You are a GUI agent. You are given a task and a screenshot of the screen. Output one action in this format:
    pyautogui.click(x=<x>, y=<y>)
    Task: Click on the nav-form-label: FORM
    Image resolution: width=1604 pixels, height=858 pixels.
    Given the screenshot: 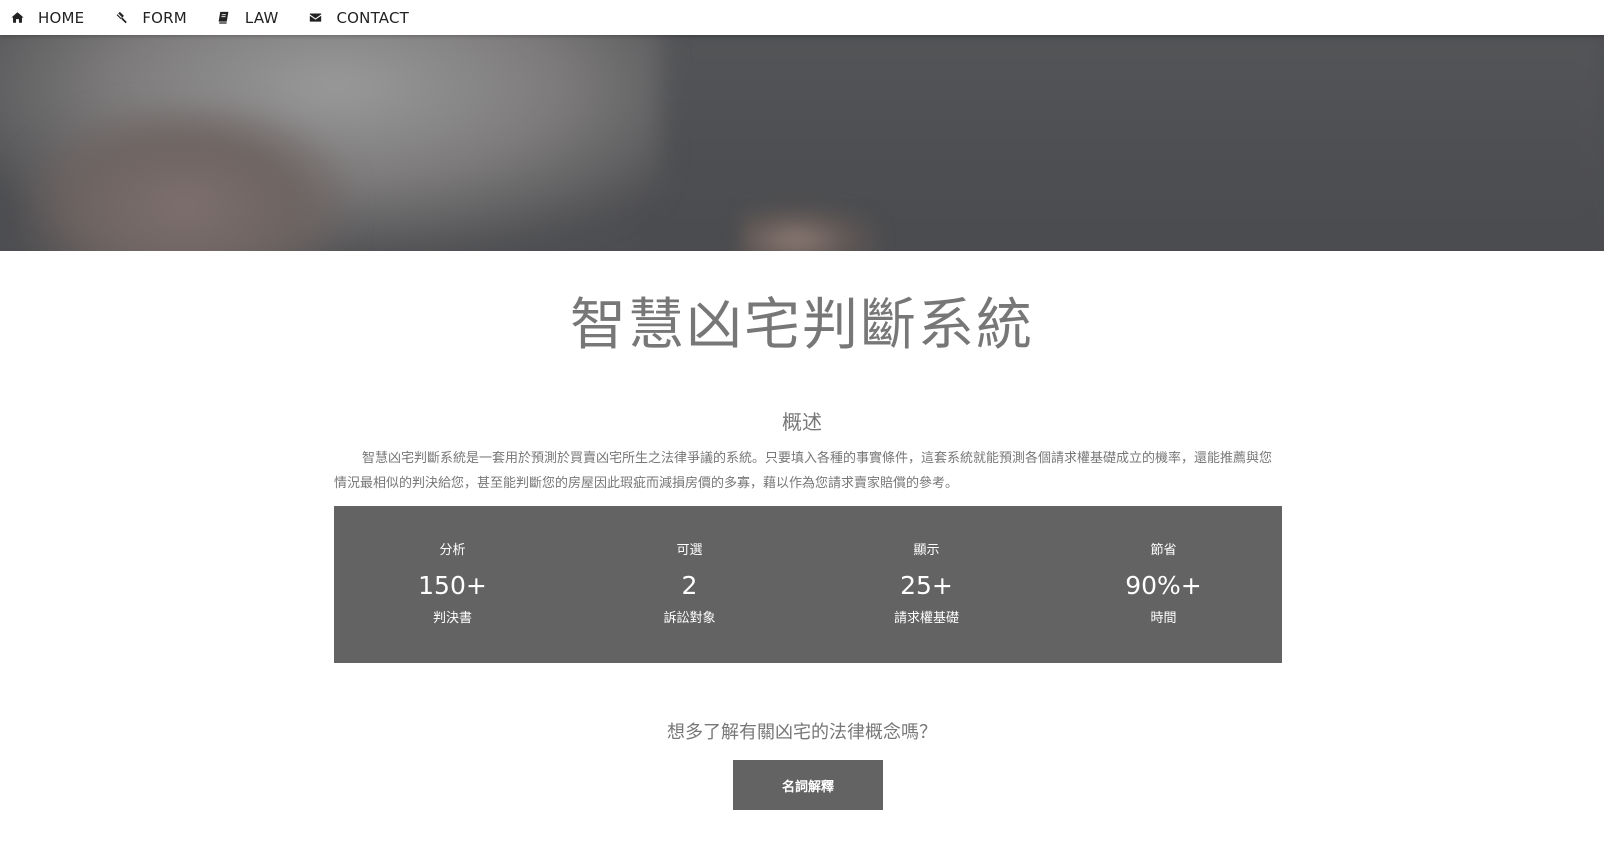 What is the action you would take?
    pyautogui.click(x=164, y=17)
    